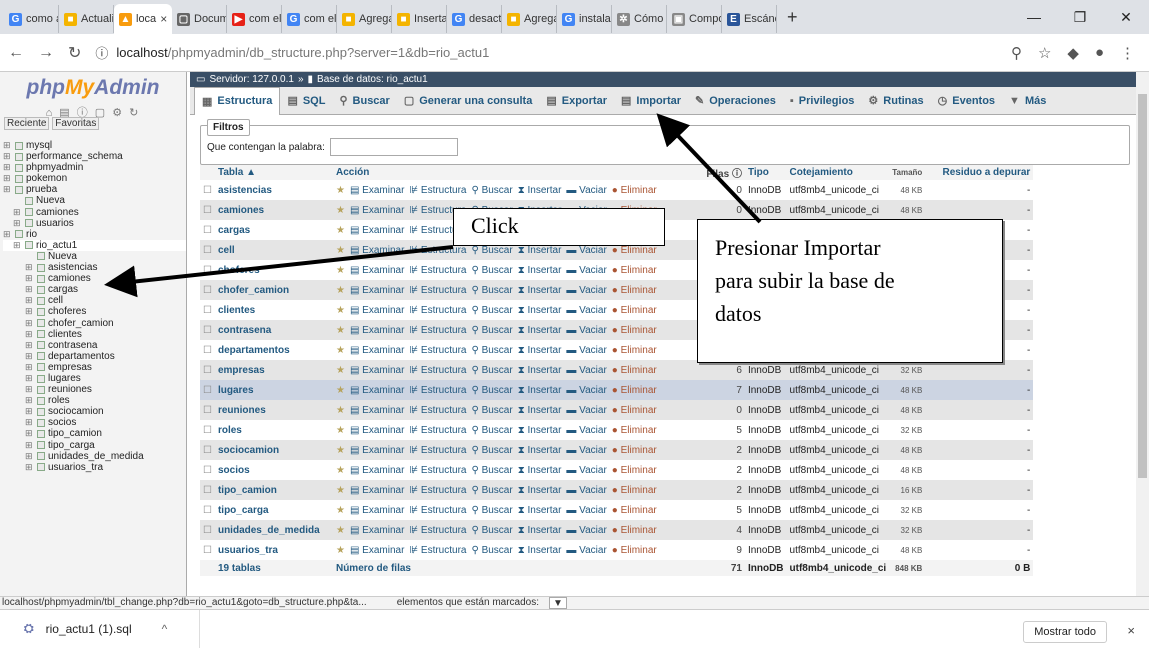 The image size is (1149, 648). I want to click on arrow-to-import-tab, so click(709, 168).